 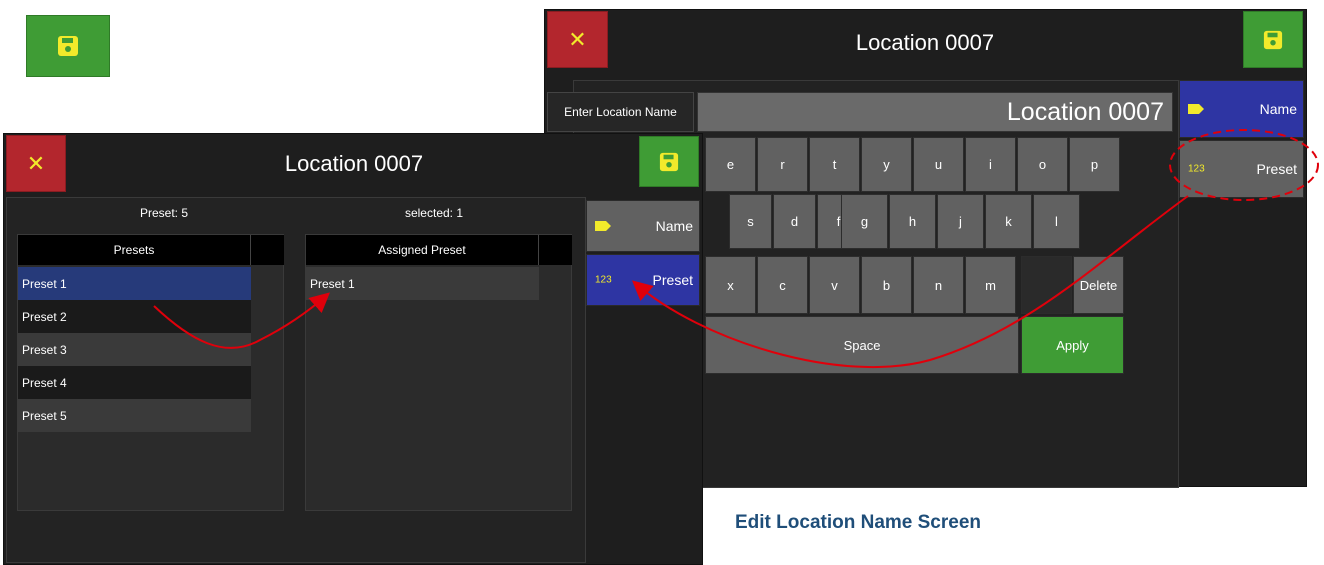 I want to click on key-h: h, so click(x=912, y=221).